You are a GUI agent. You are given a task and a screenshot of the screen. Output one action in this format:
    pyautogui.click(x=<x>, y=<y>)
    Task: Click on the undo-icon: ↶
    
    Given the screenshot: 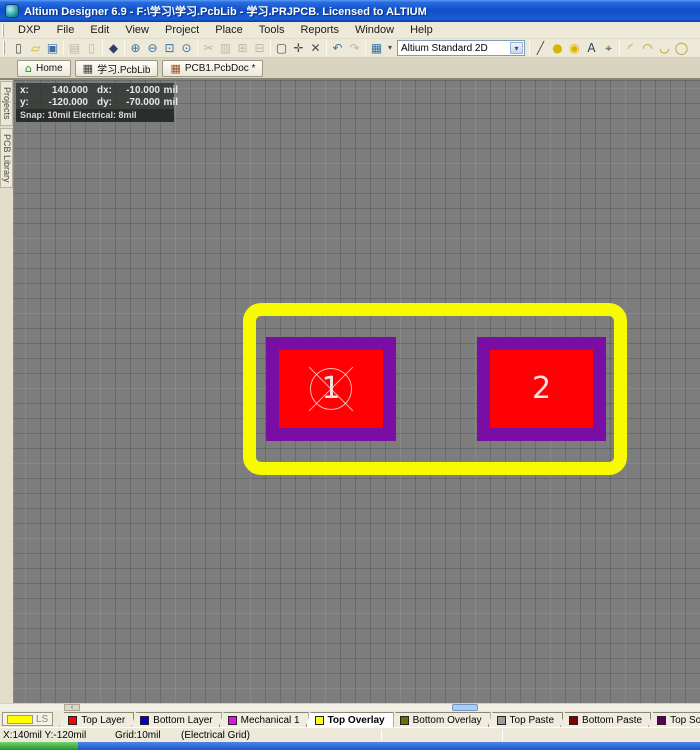 What is the action you would take?
    pyautogui.click(x=337, y=48)
    